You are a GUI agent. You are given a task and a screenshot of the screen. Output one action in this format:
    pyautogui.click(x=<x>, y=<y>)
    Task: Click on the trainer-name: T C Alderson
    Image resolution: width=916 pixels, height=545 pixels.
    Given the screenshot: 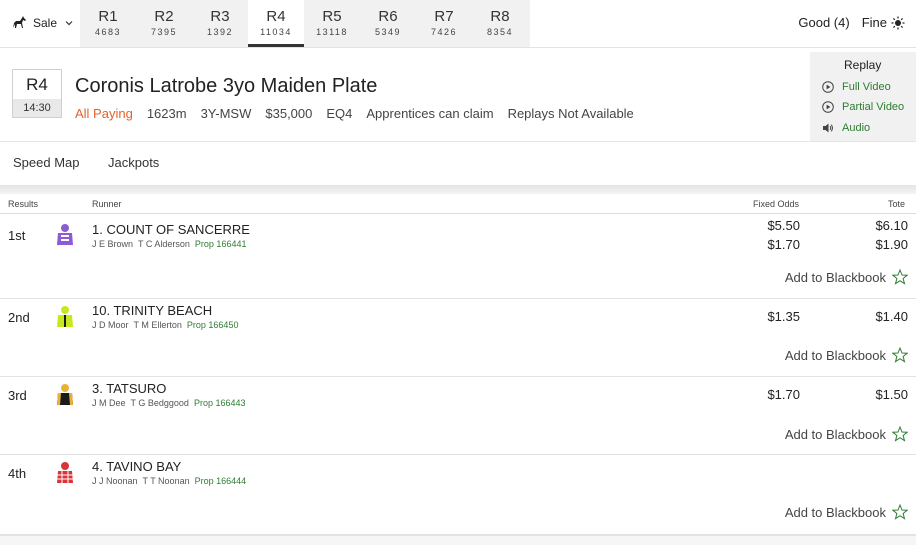 What is the action you would take?
    pyautogui.click(x=164, y=244)
    